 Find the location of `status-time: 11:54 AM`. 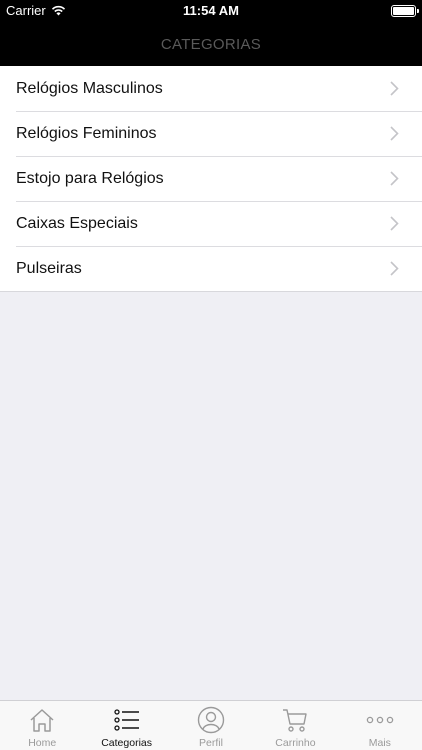

status-time: 11:54 AM is located at coordinates (211, 10).